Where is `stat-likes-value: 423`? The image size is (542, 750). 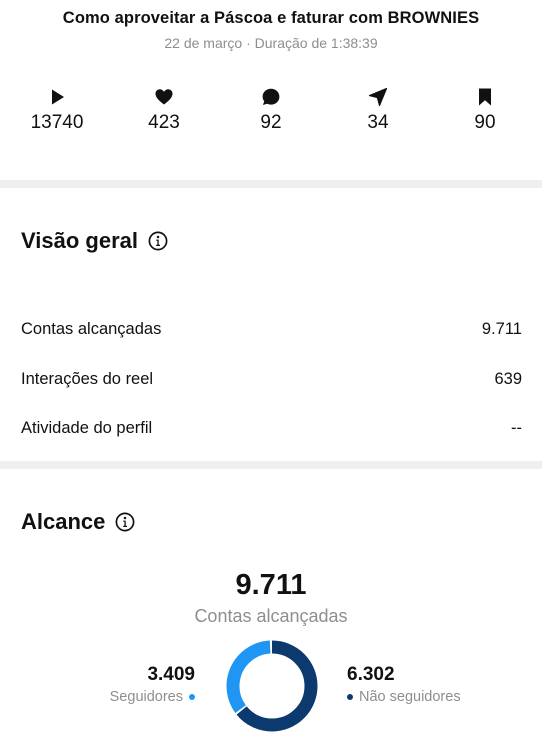
stat-likes-value: 423 is located at coordinates (164, 122).